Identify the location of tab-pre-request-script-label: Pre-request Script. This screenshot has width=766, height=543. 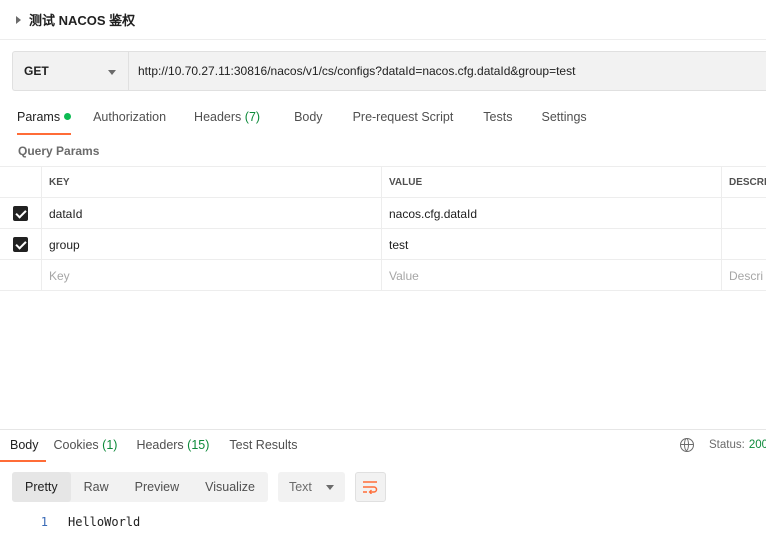
(403, 117).